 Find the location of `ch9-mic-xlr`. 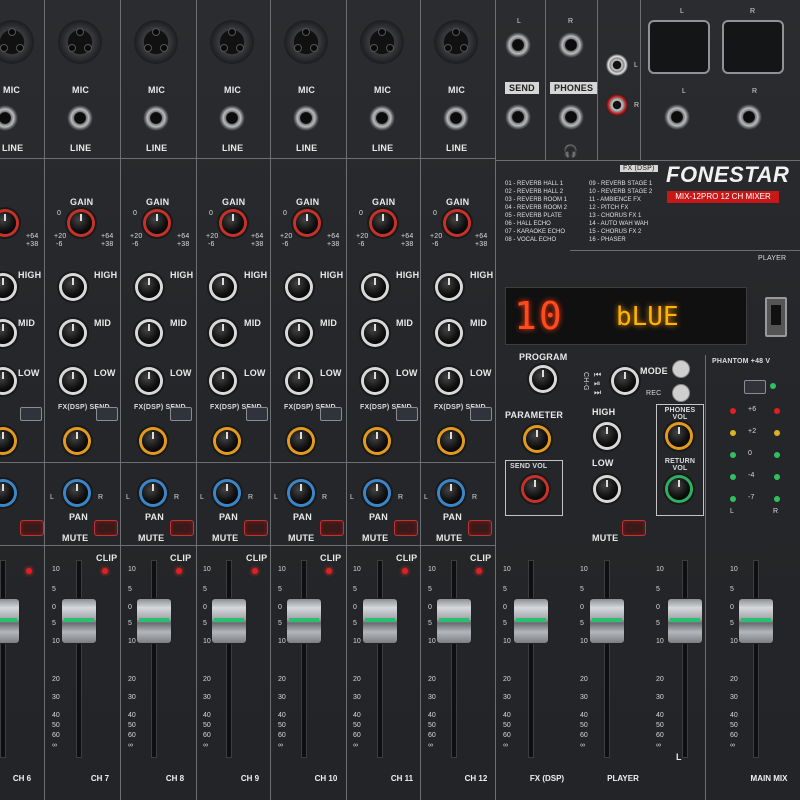

ch9-mic-xlr is located at coordinates (232, 42).